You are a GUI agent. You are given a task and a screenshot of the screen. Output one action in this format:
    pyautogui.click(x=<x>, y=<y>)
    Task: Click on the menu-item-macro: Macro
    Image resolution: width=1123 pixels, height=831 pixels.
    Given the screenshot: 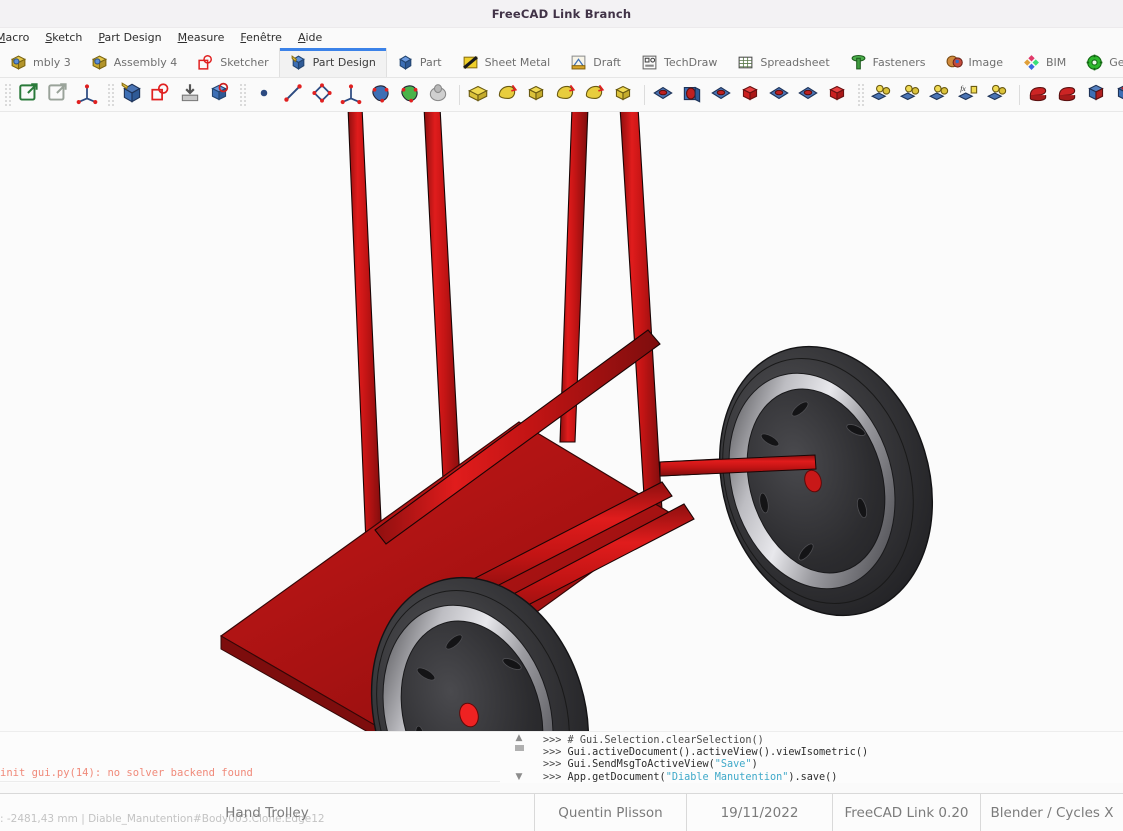 What is the action you would take?
    pyautogui.click(x=18, y=38)
    